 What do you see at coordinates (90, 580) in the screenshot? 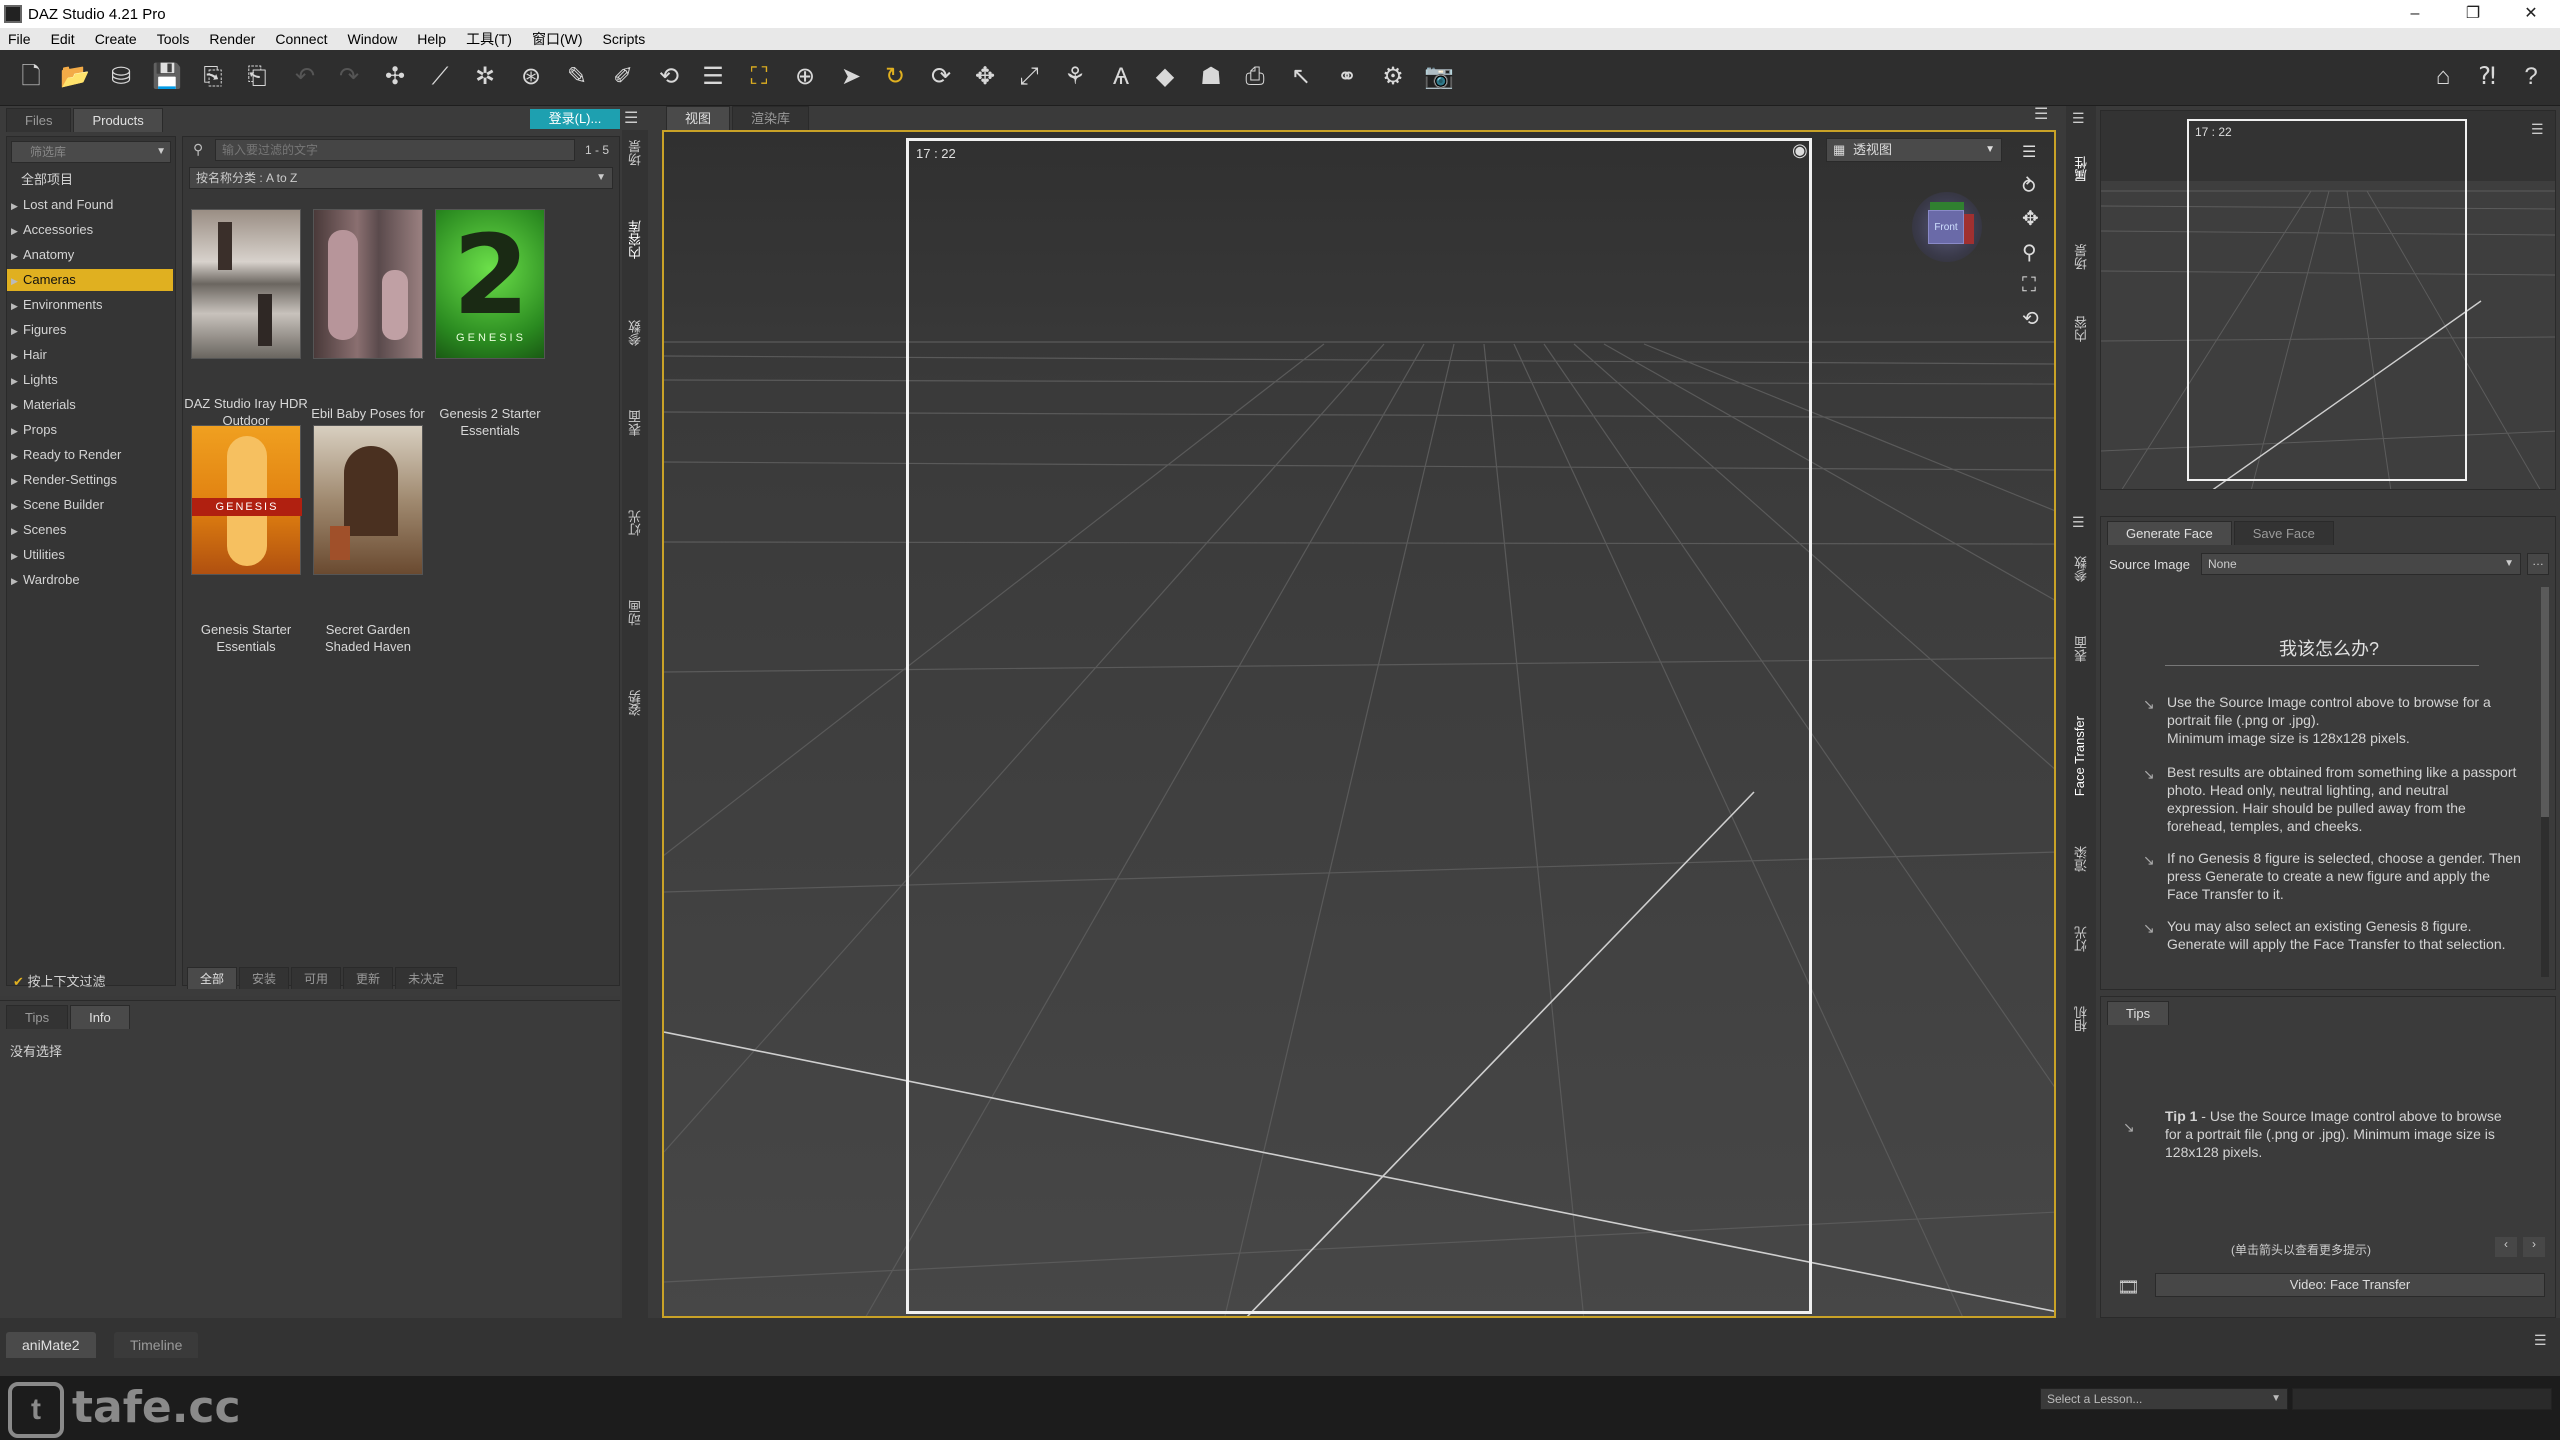
I see `tree-item-category: ▶ Wardrobe` at bounding box center [90, 580].